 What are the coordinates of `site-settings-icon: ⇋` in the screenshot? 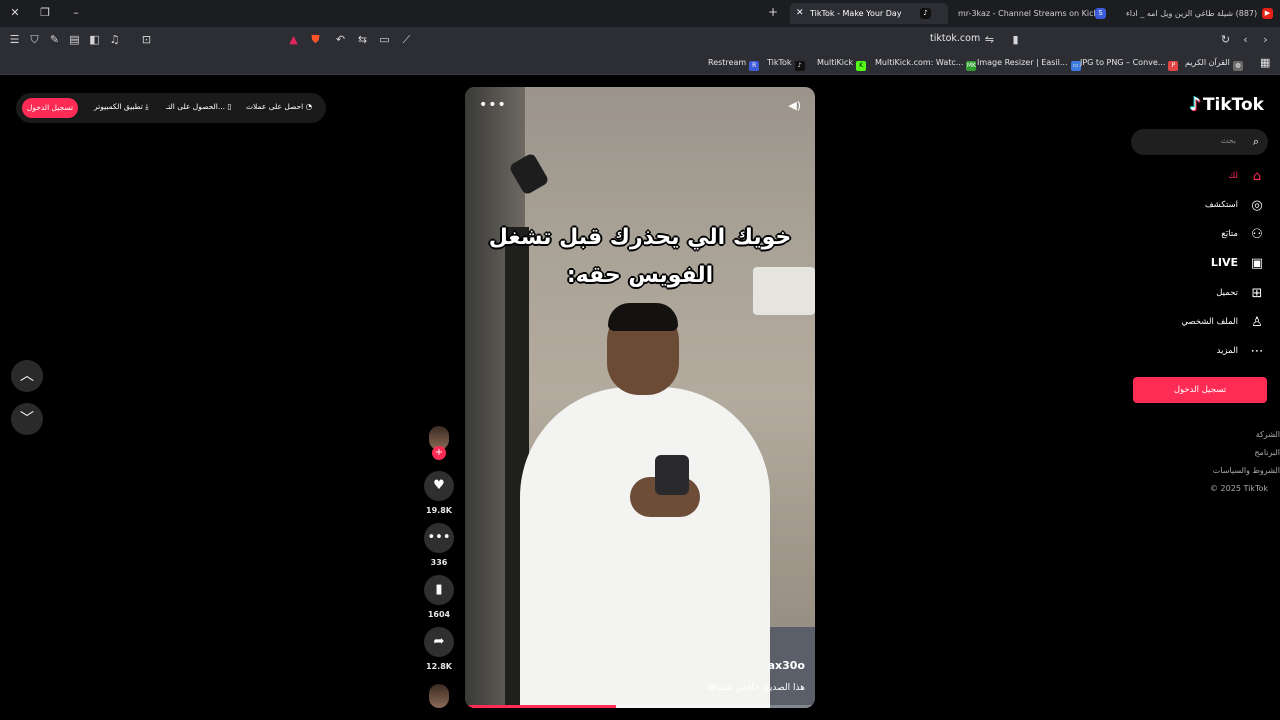 It's located at (989, 39).